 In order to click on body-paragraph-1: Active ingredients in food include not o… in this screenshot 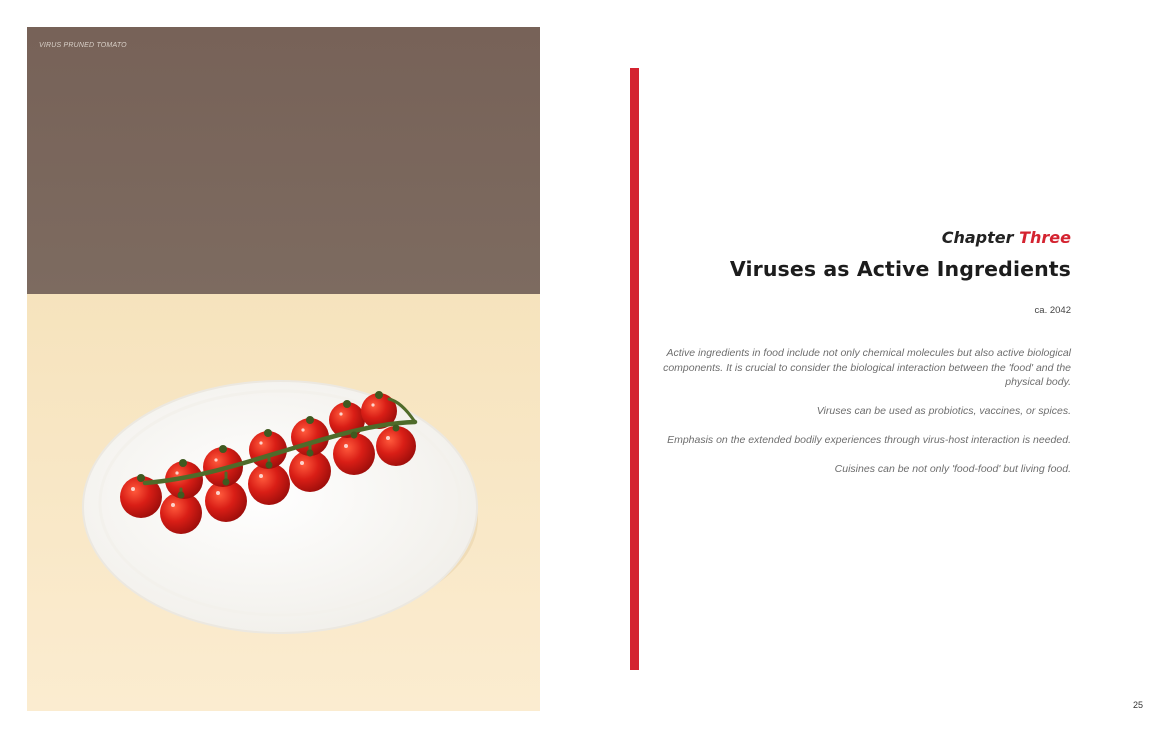, I will do `click(867, 367)`.